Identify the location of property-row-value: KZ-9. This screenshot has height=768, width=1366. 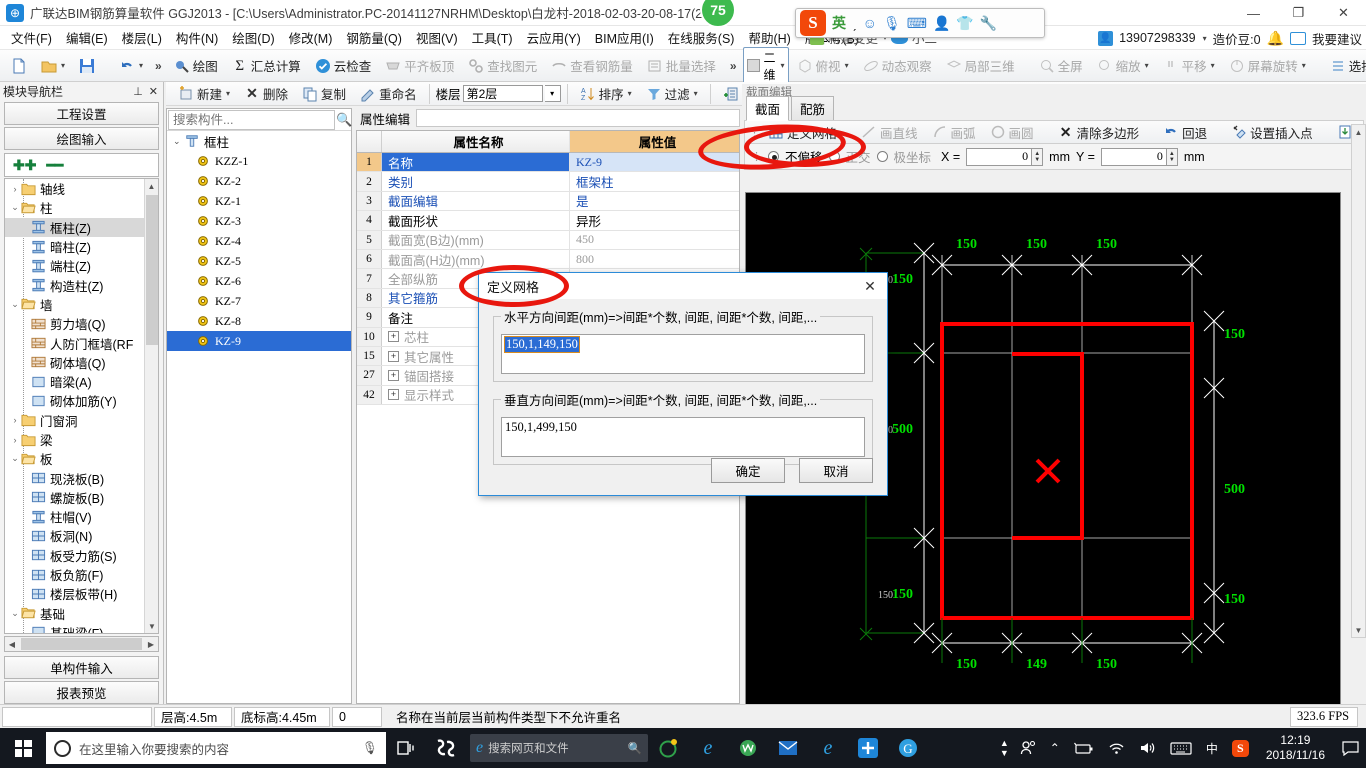
(654, 162).